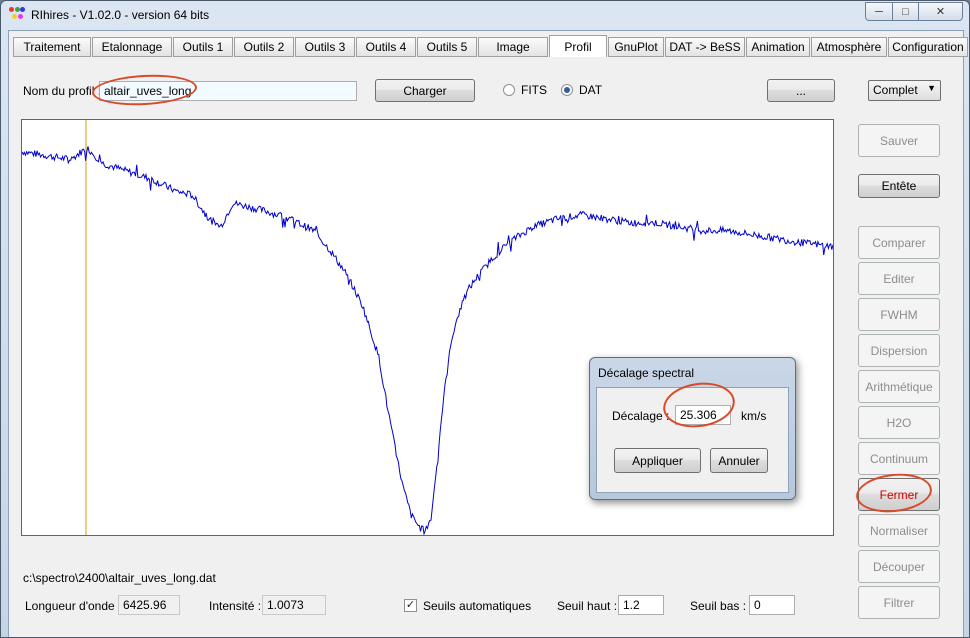 This screenshot has width=970, height=638. Describe the element at coordinates (591, 90) in the screenshot. I see `dat-radio-label: DAT` at that location.